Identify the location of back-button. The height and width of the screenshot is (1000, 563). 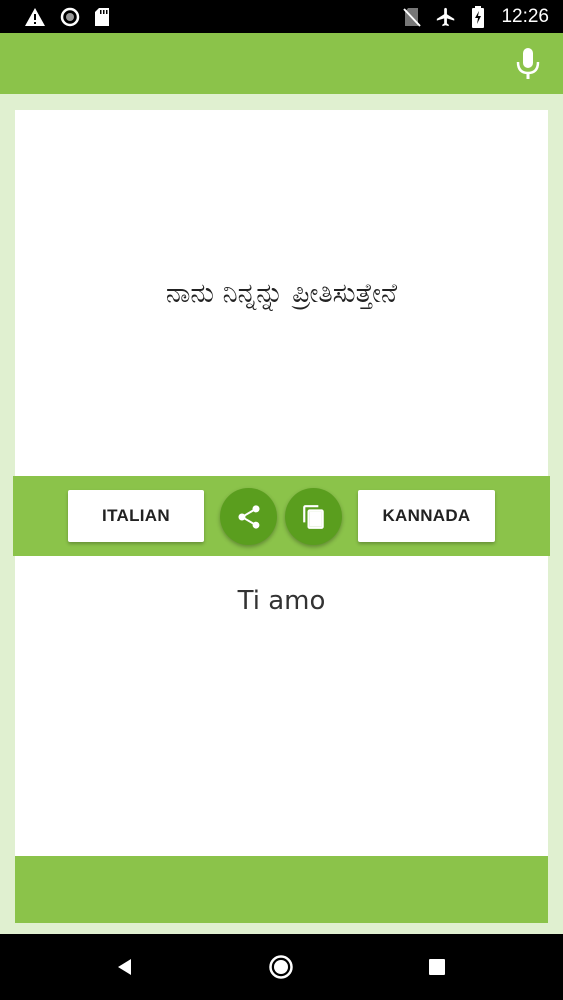
(125, 967).